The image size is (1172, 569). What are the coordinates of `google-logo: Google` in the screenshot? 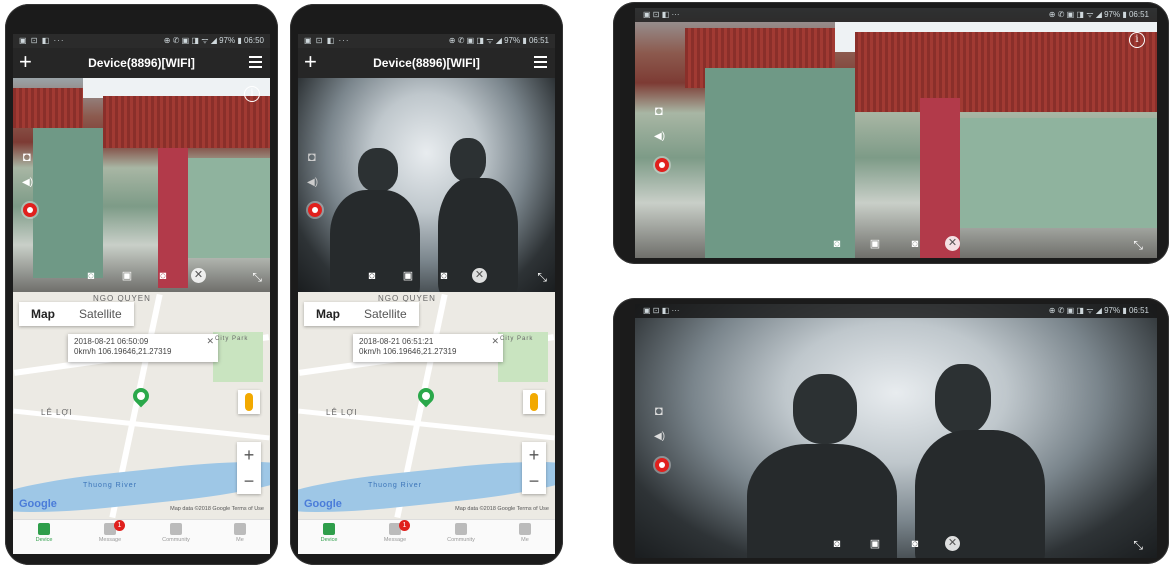 It's located at (323, 504).